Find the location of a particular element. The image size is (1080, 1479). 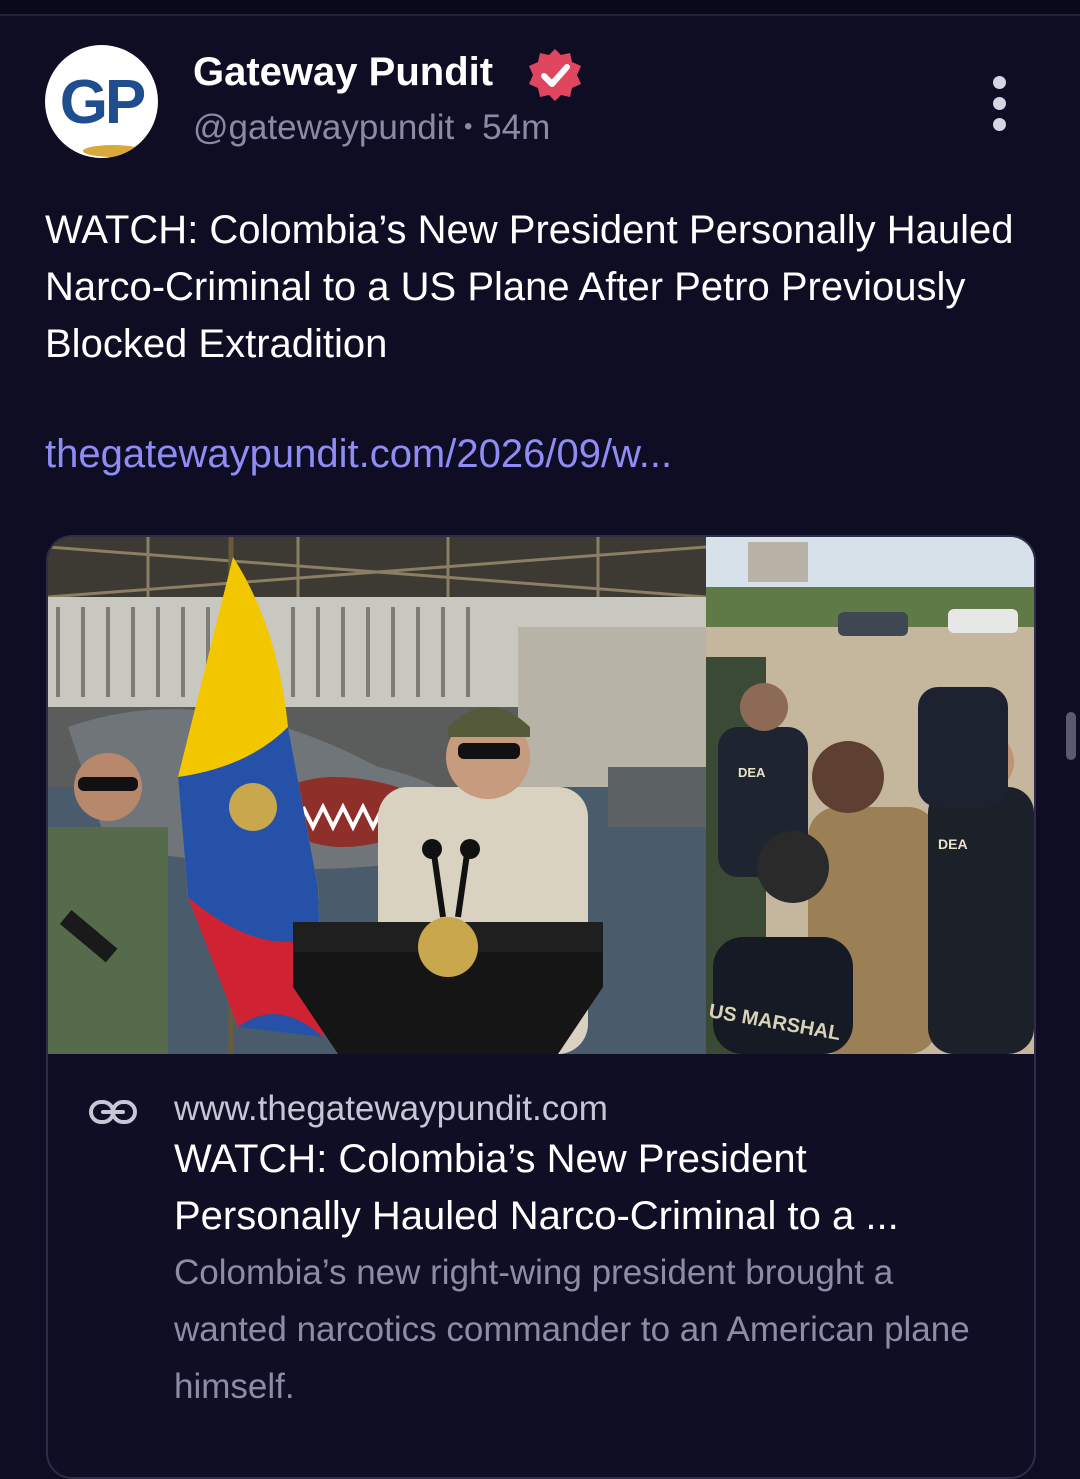

avatar: GP is located at coordinates (101, 101).